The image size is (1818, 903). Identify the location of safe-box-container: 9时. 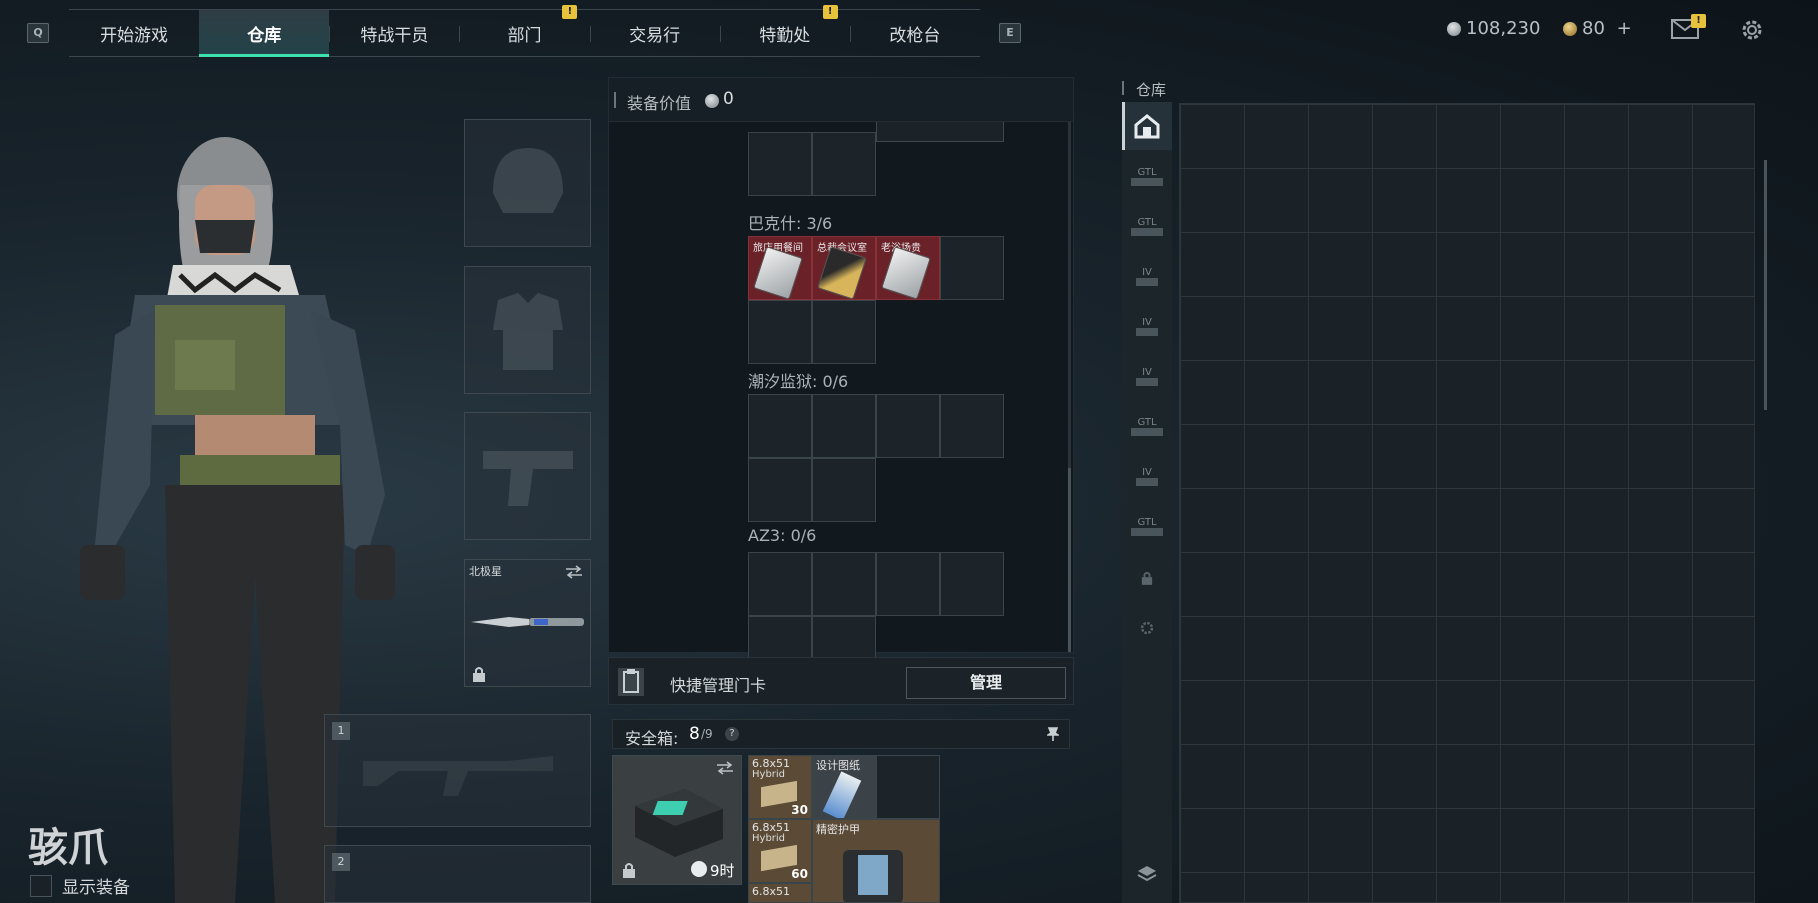
(677, 820).